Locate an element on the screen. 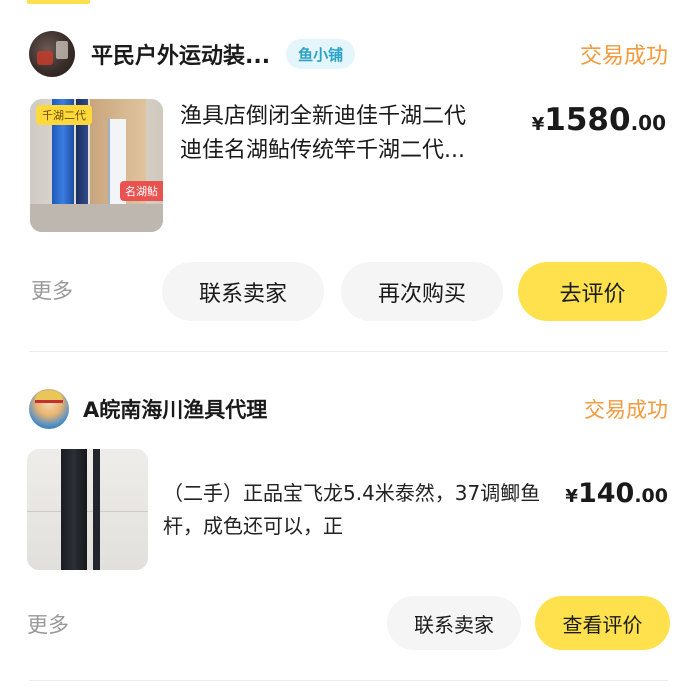 This screenshot has width=697, height=698. buy-again-button: 再次购买 is located at coordinates (422, 291).